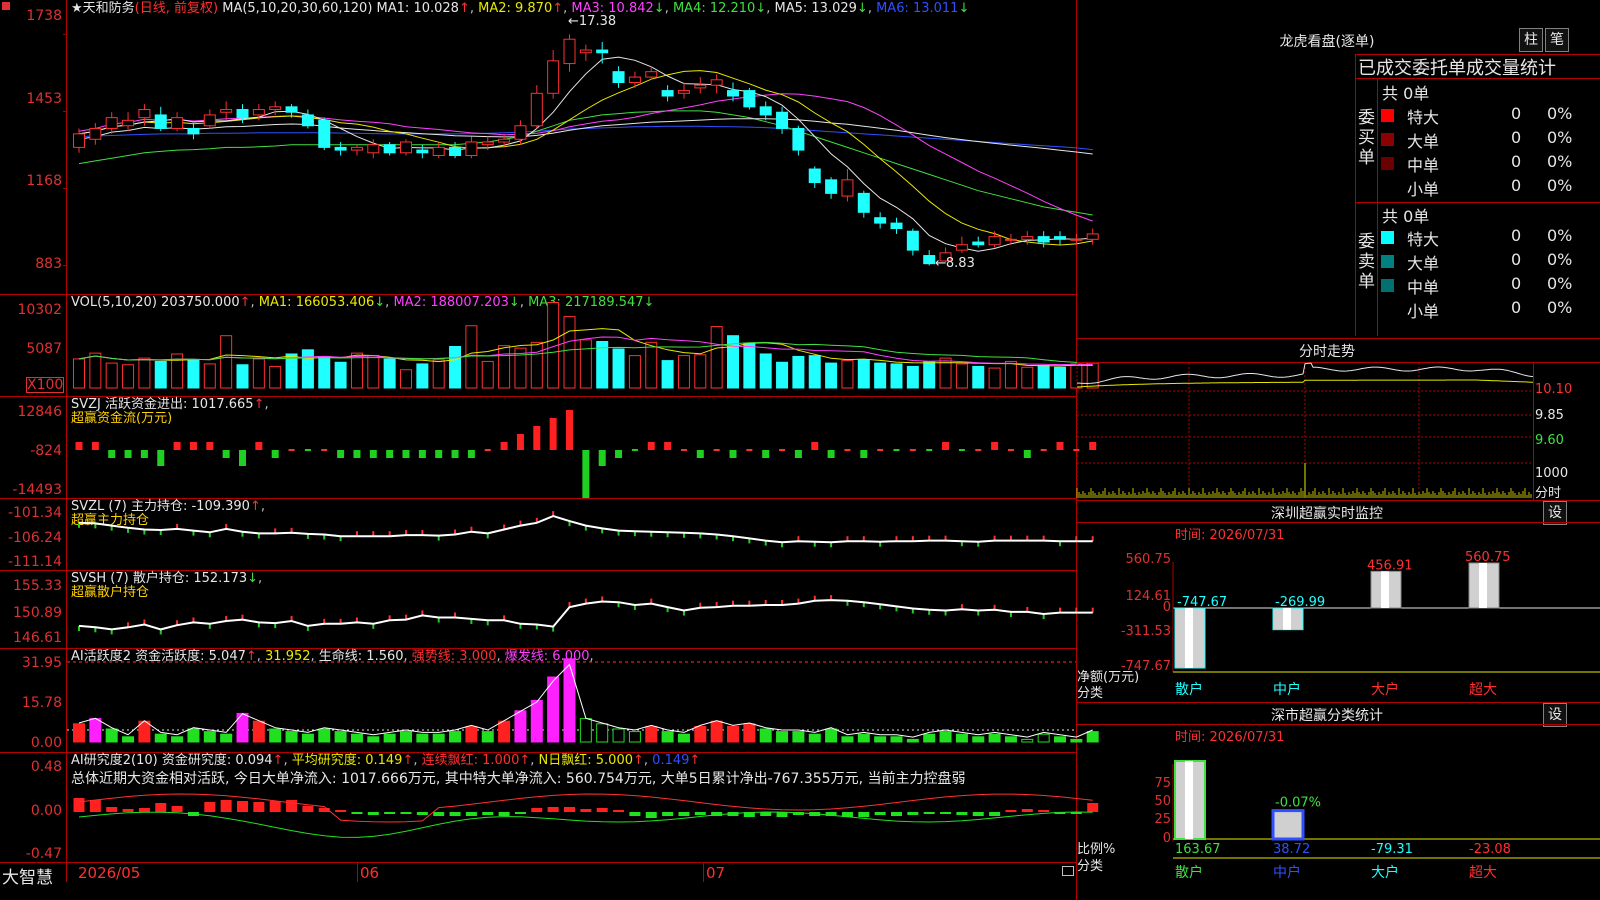 This screenshot has height=900, width=1600. What do you see at coordinates (1202, 602) in the screenshot?
I see `monitor-value-label: -747.67` at bounding box center [1202, 602].